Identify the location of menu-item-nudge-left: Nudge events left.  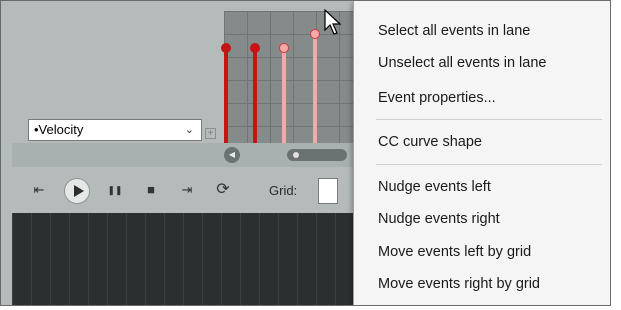
(482, 187).